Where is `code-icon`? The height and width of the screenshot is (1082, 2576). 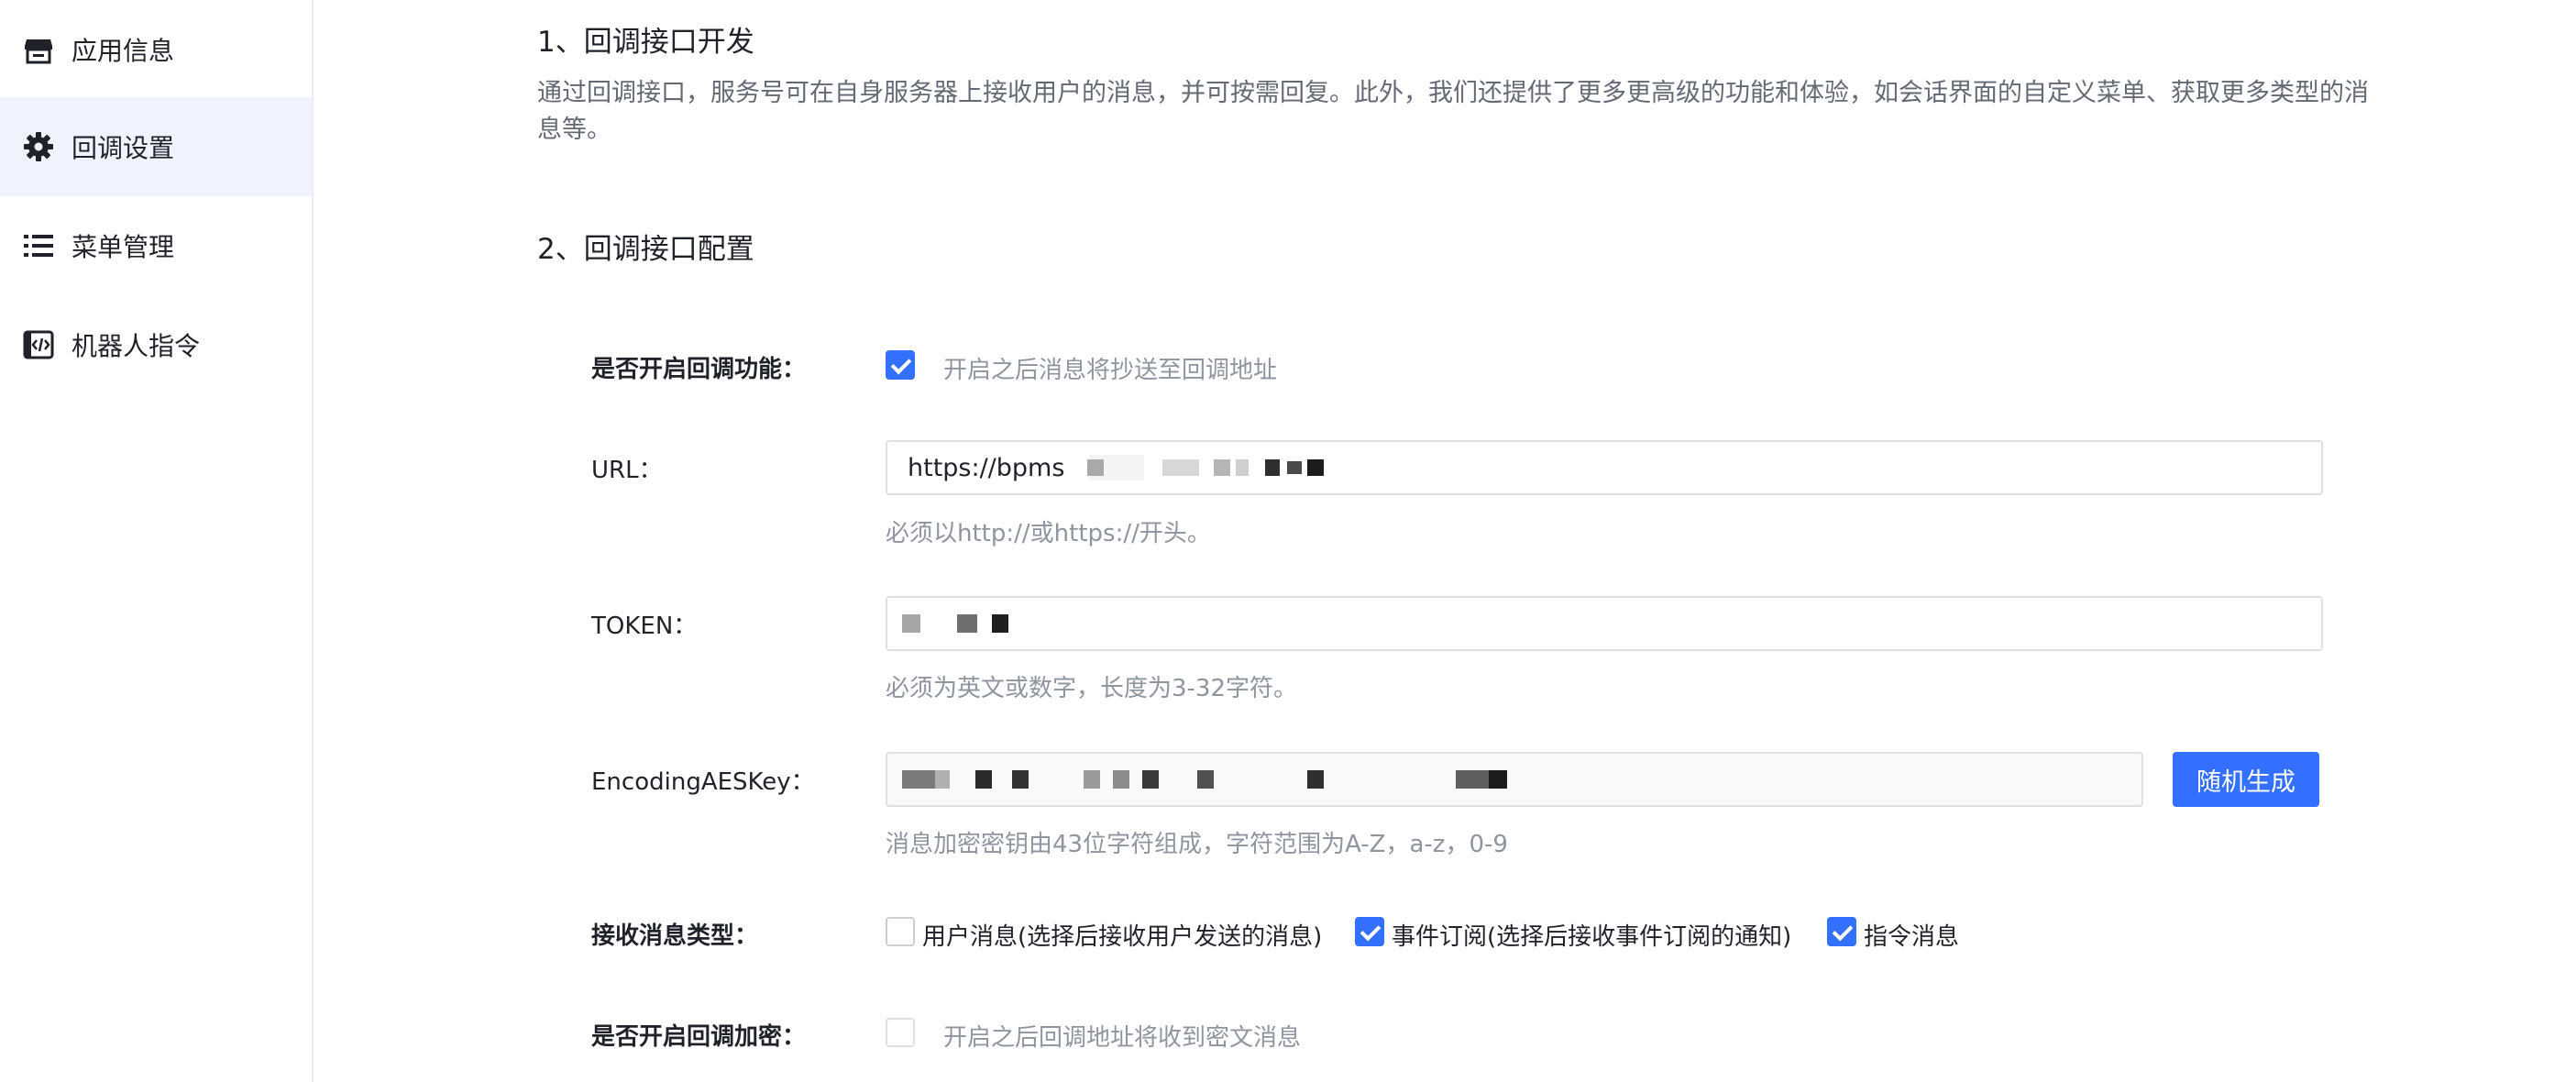 code-icon is located at coordinates (38, 344).